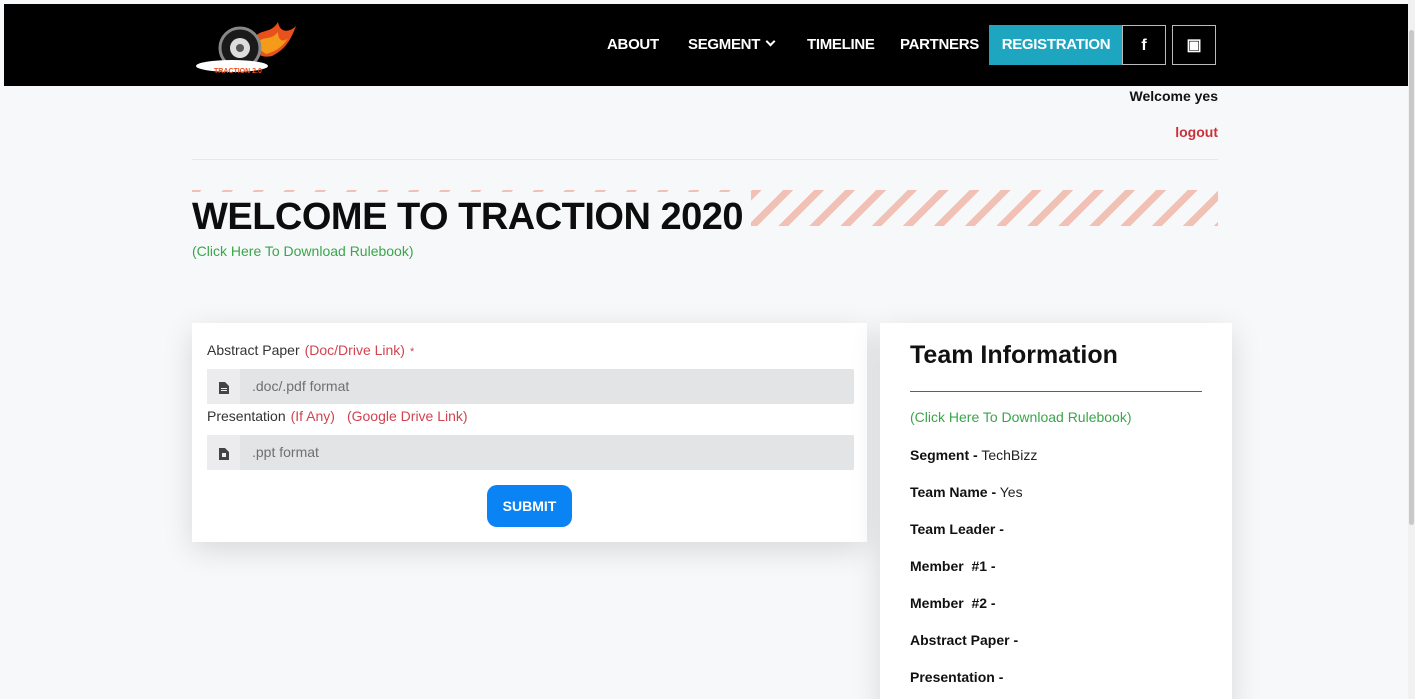 This screenshot has width=1415, height=699. Describe the element at coordinates (1196, 132) in the screenshot. I see `logout-link: logout` at that location.